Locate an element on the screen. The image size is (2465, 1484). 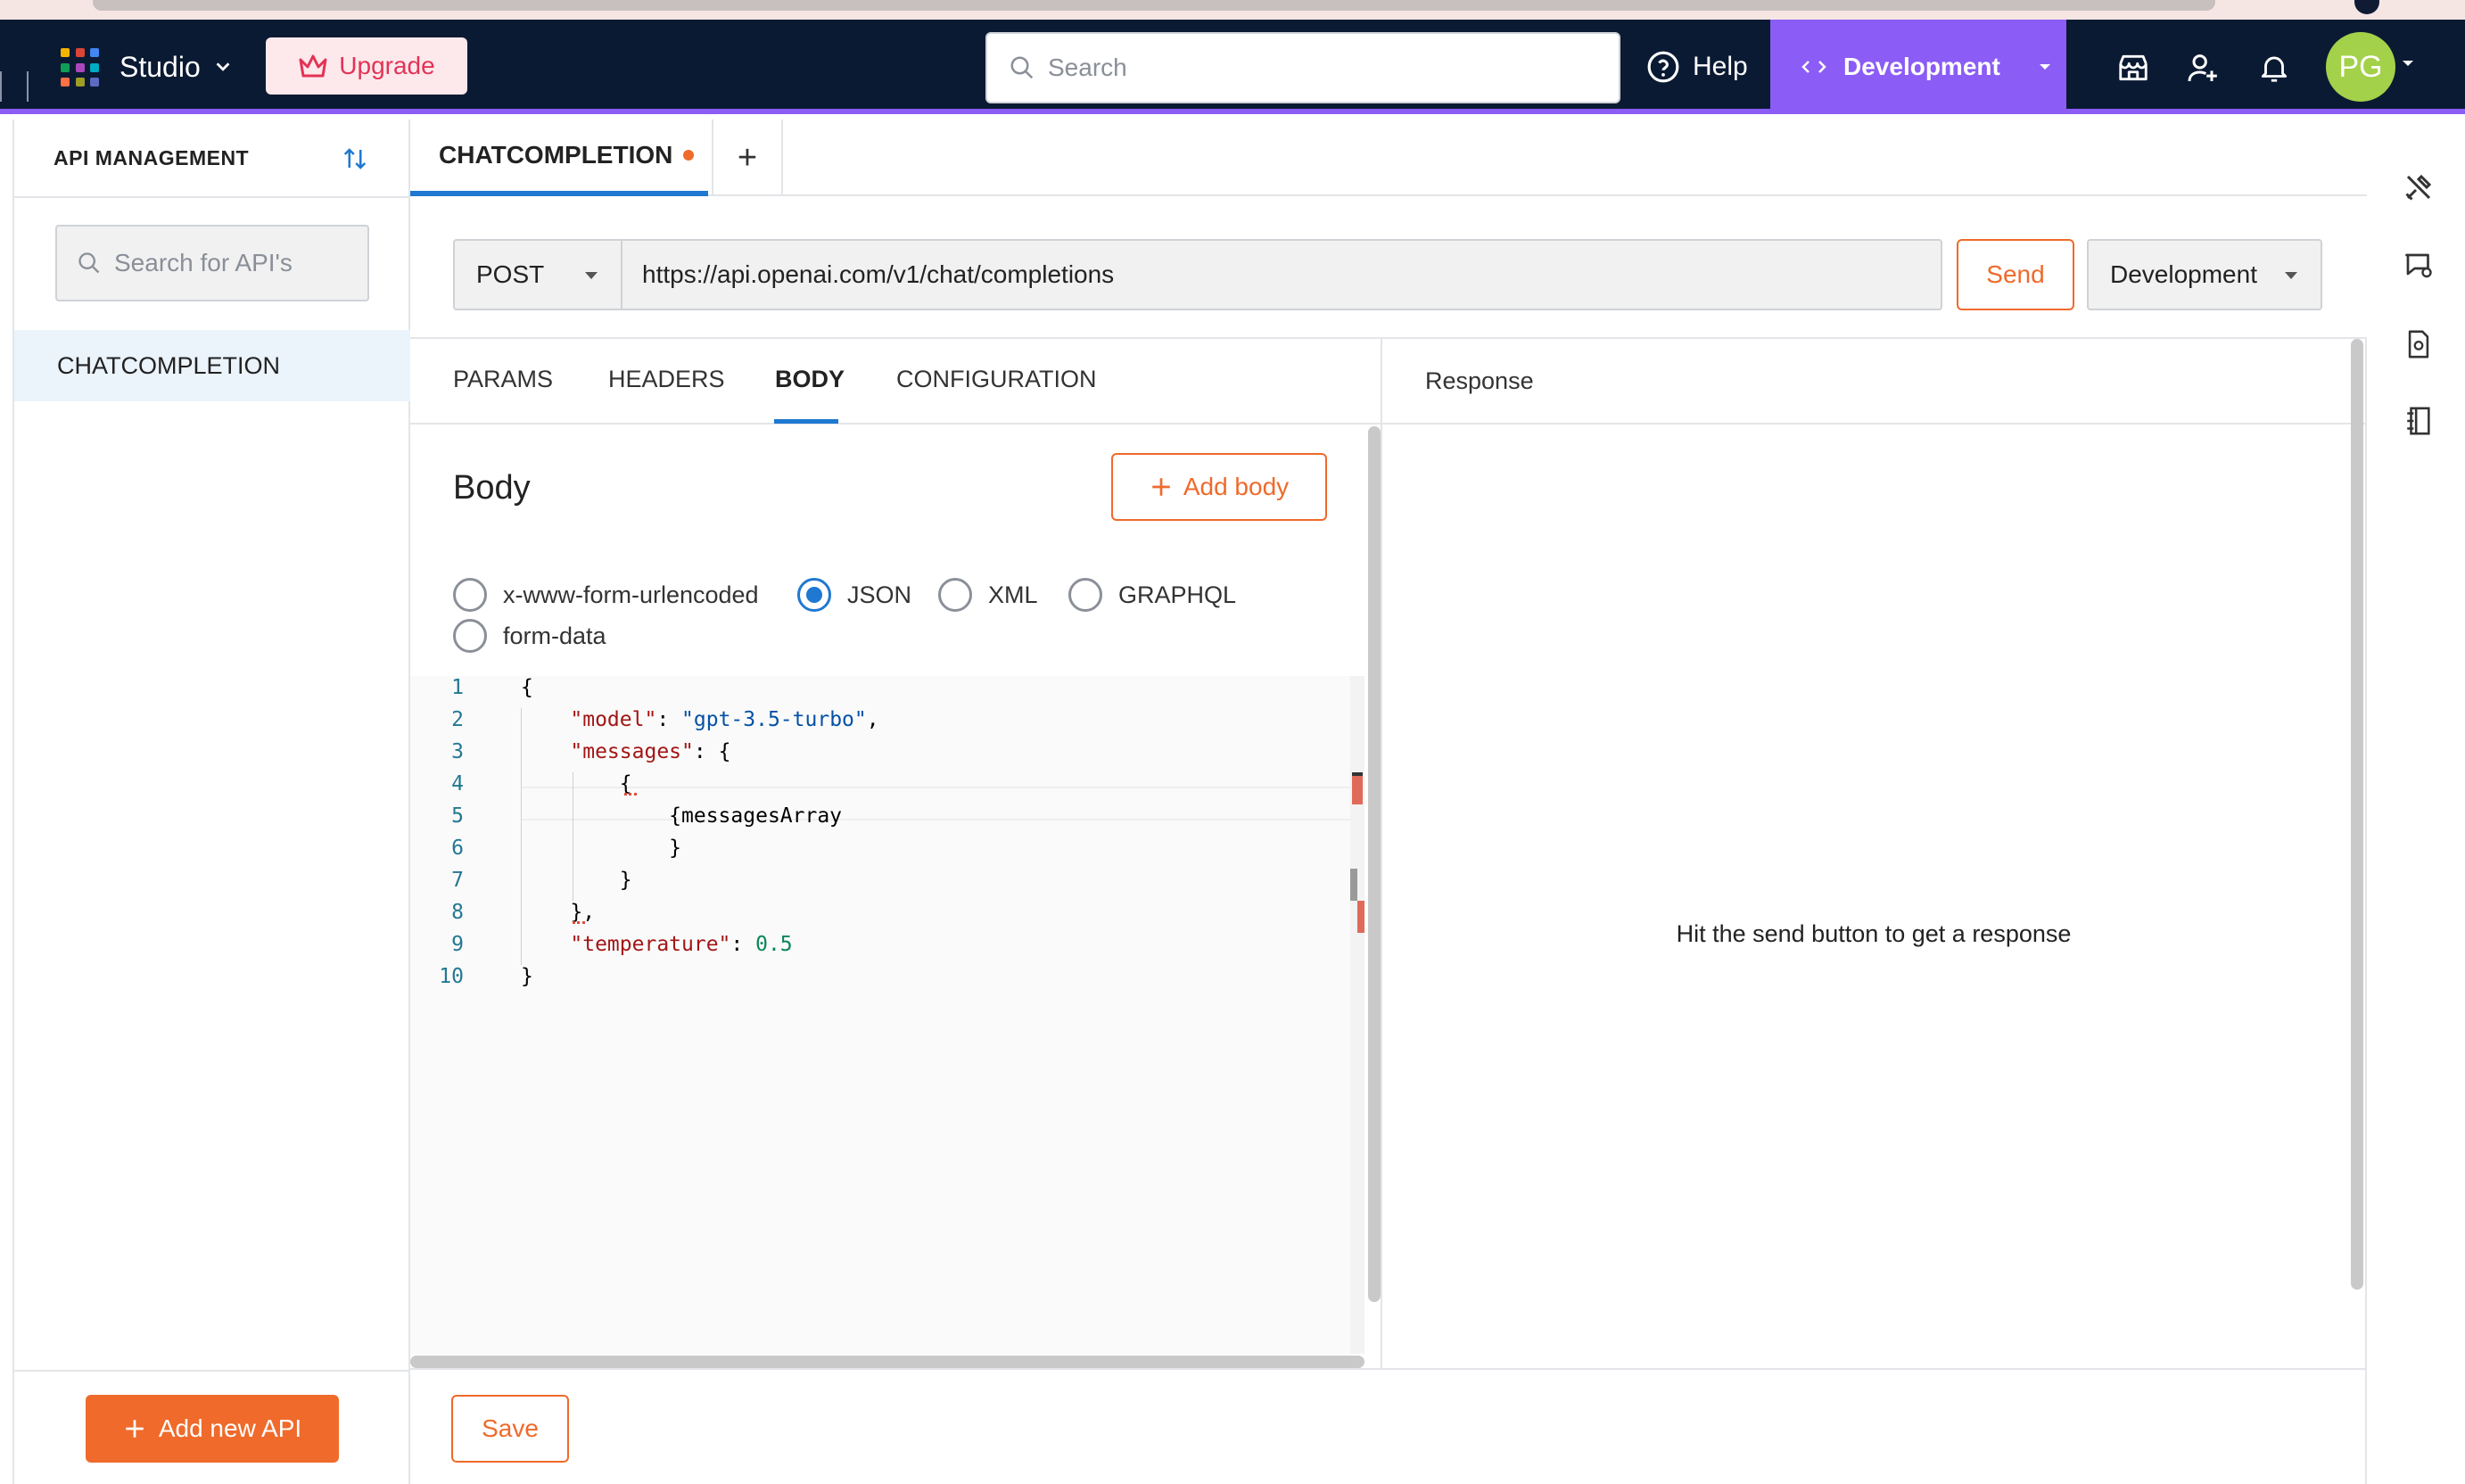
app-grid-icon is located at coordinates (80, 67).